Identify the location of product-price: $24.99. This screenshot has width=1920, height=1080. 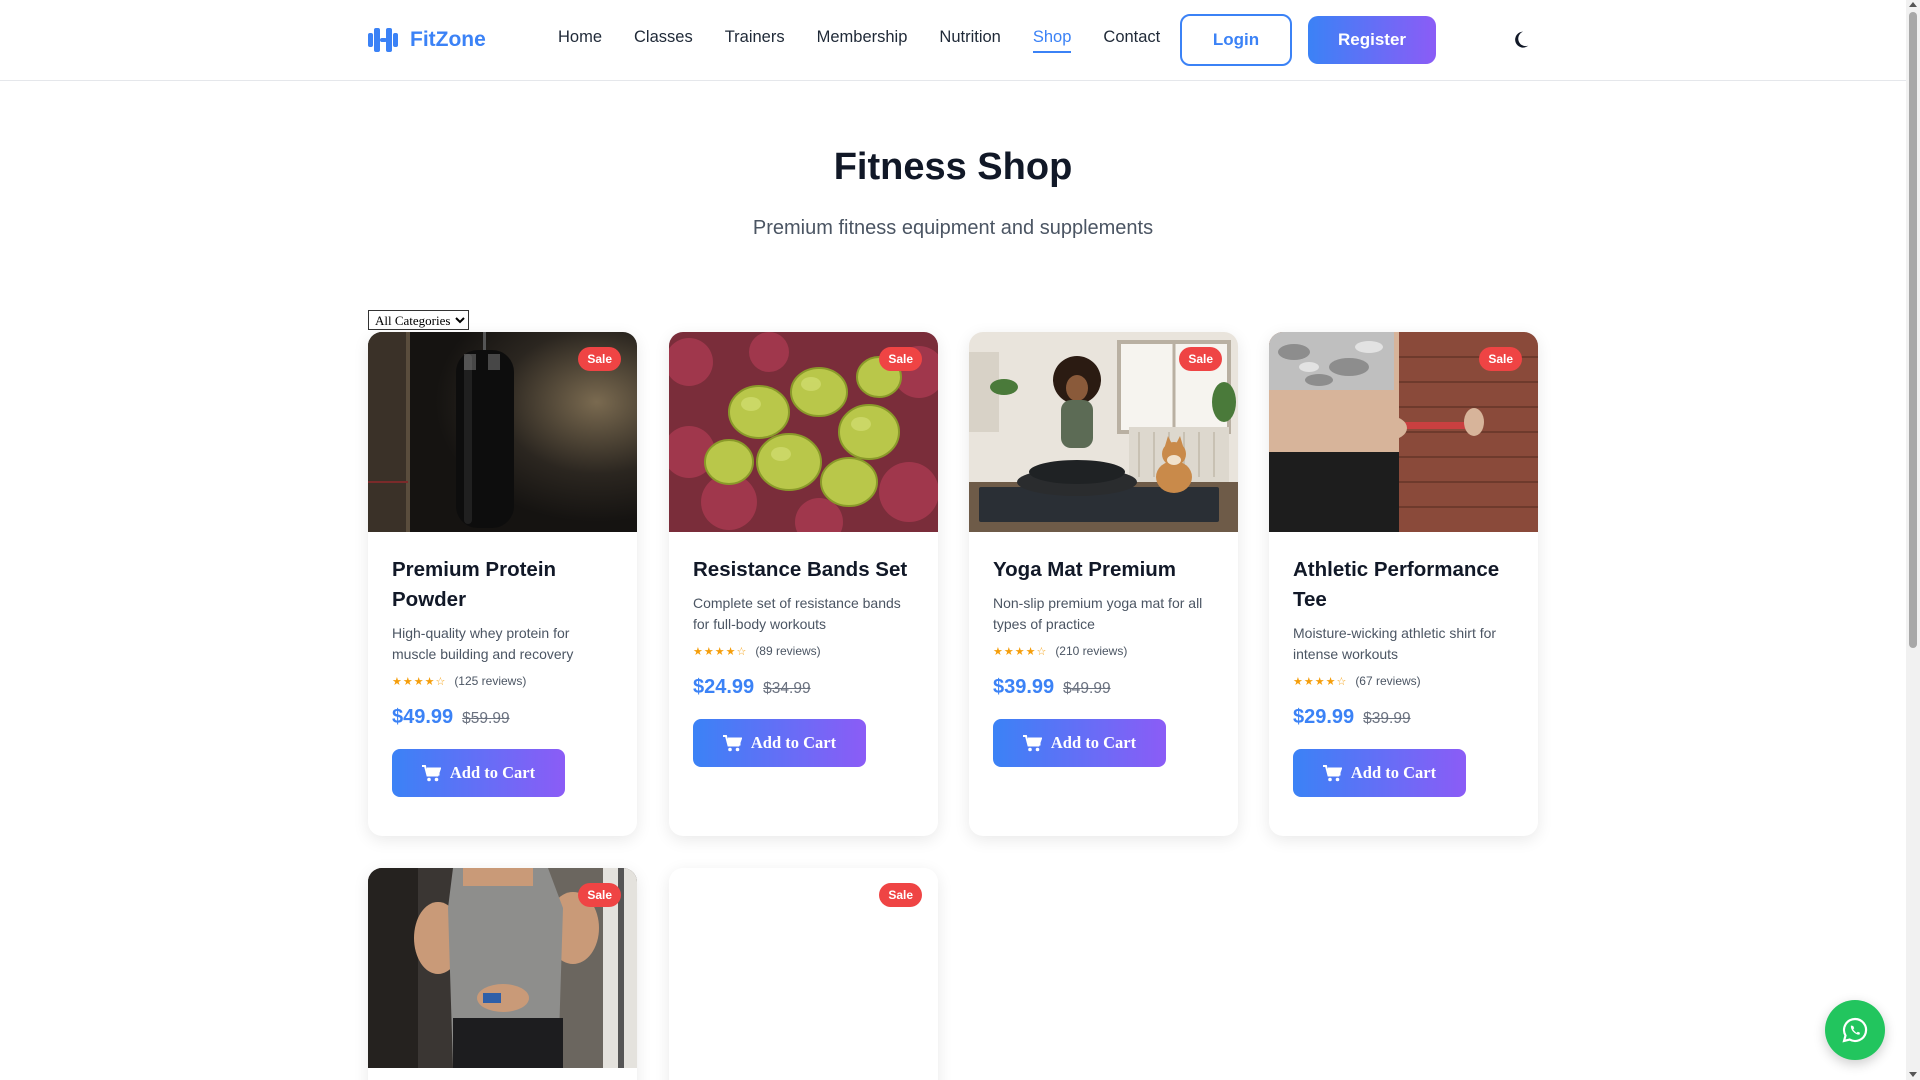
(724, 687).